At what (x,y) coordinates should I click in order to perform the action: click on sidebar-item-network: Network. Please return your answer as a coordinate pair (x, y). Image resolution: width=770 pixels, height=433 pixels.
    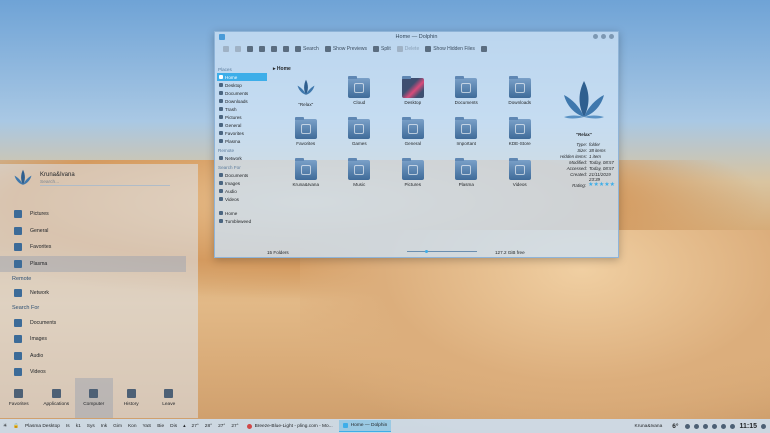
    Looking at the image, I should click on (242, 158).